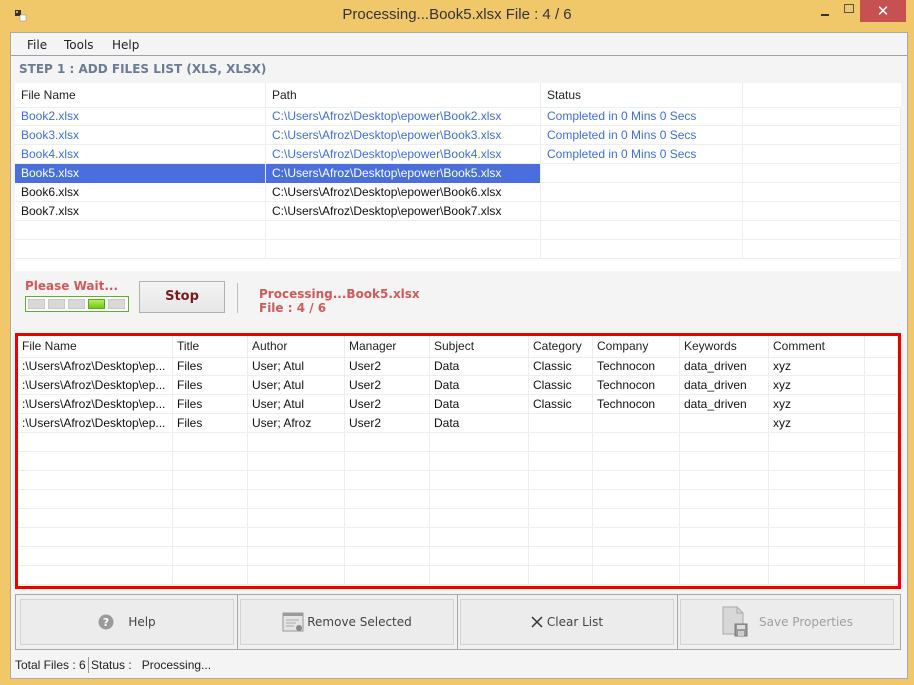  Describe the element at coordinates (79, 45) in the screenshot. I see `menu-tools: Tools` at that location.